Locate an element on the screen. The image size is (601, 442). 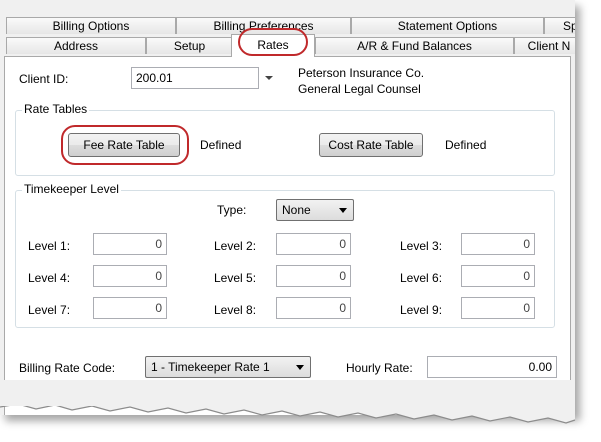
billing-rate-code-value: 1 - Timekeeper Rate 1 is located at coordinates (210, 367).